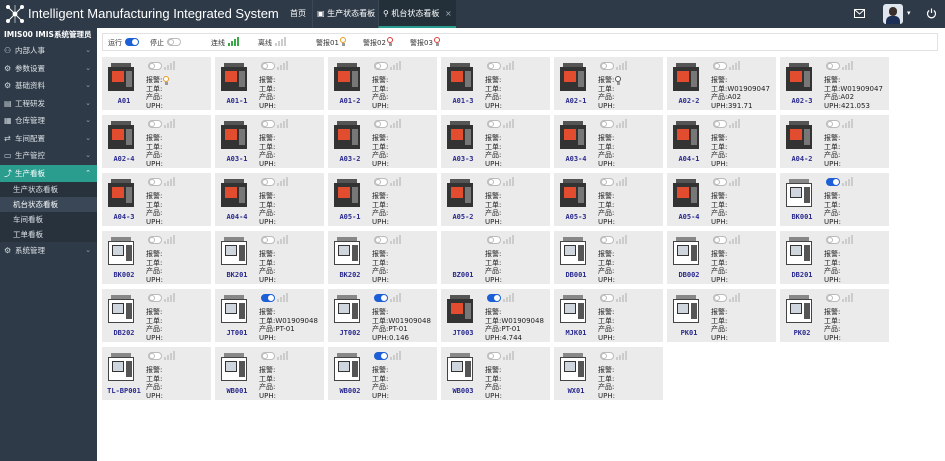 Image resolution: width=945 pixels, height=461 pixels. What do you see at coordinates (48, 156) in the screenshot?
I see `sidebar-item-production-control: ▭ 生产管控 ⌄` at bounding box center [48, 156].